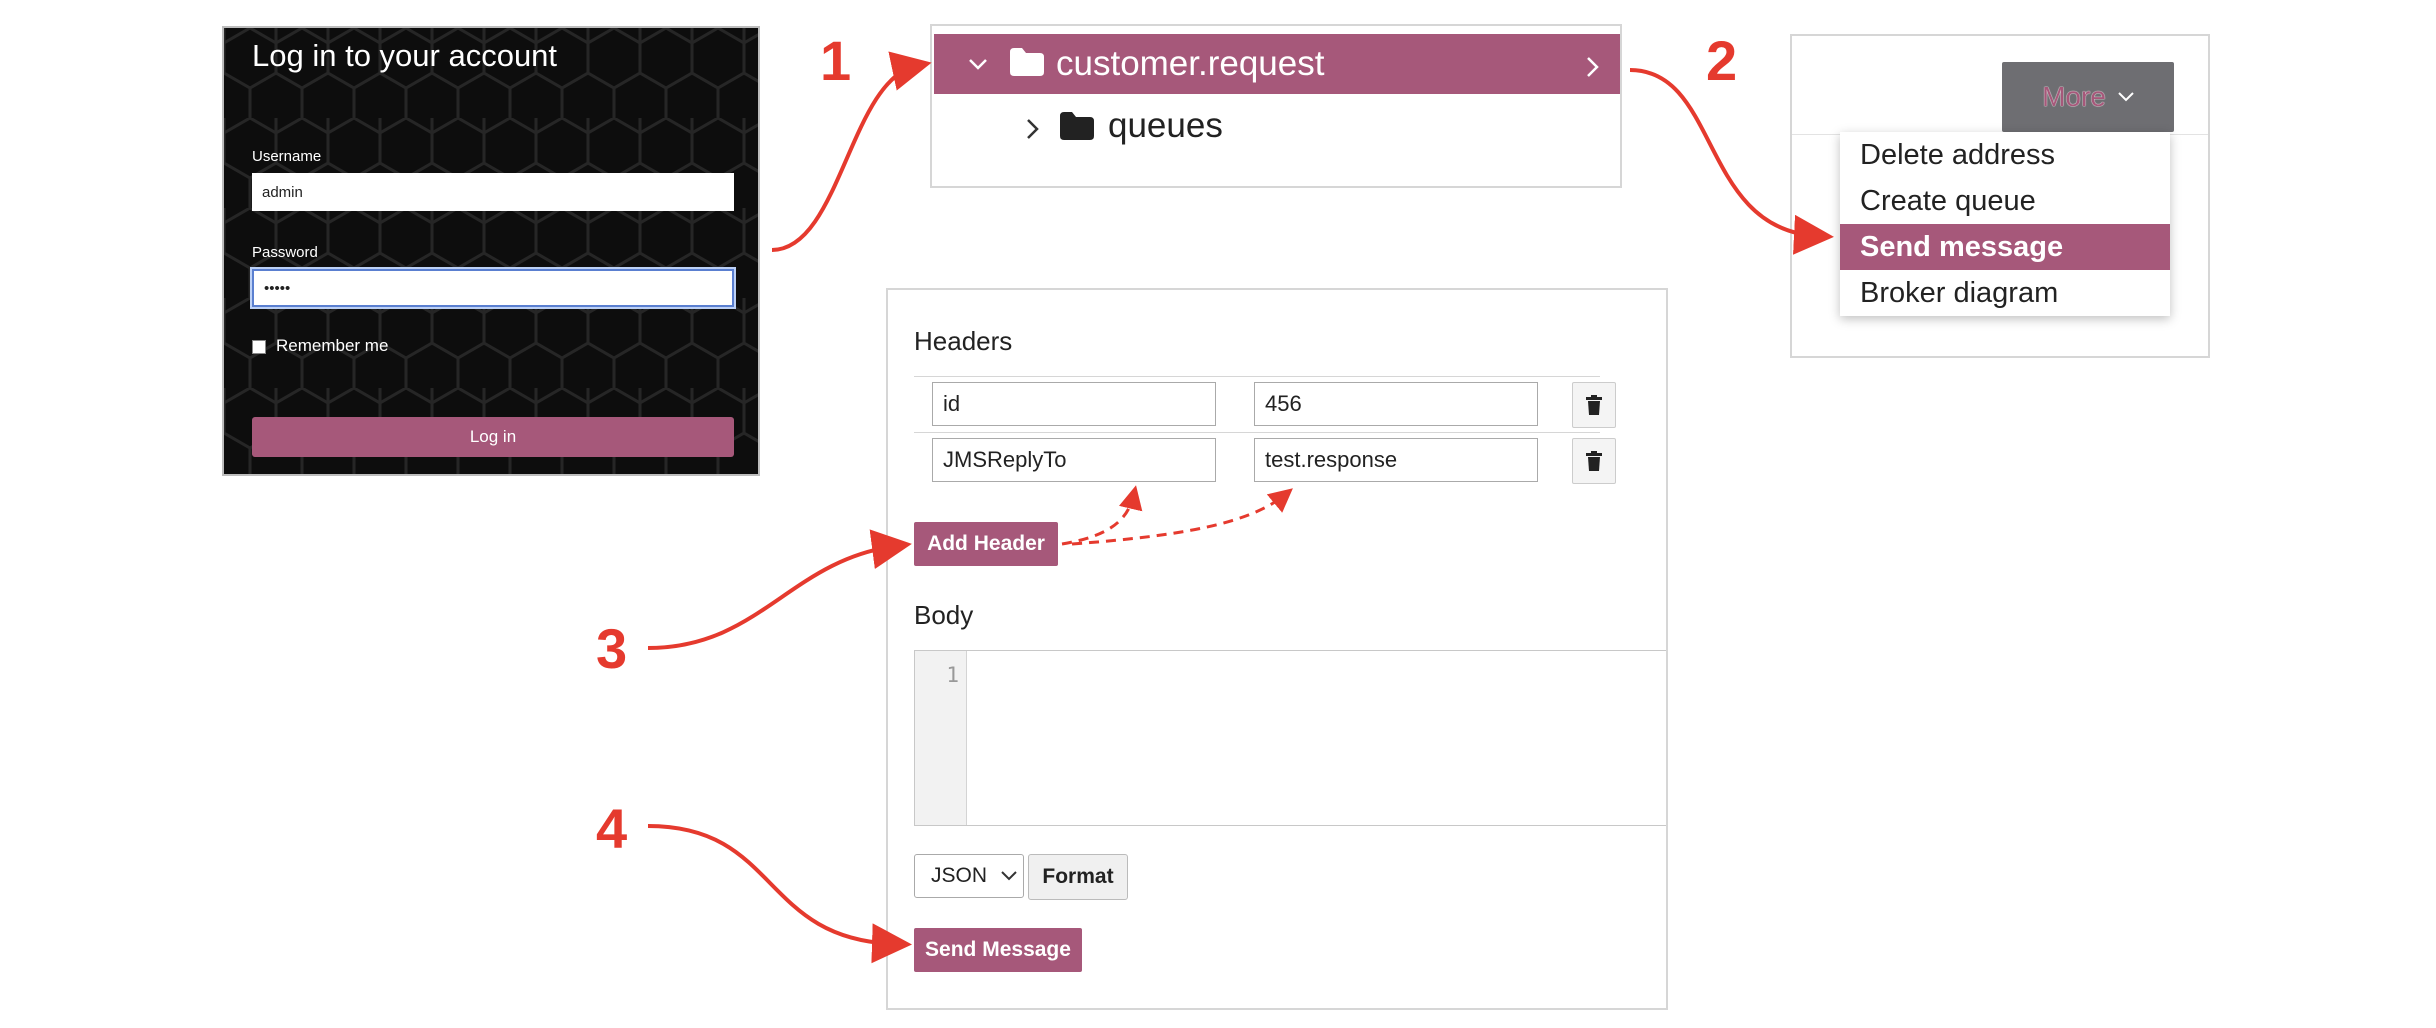 Image resolution: width=2436 pixels, height=1028 pixels. I want to click on step-number-3: 3, so click(612, 648).